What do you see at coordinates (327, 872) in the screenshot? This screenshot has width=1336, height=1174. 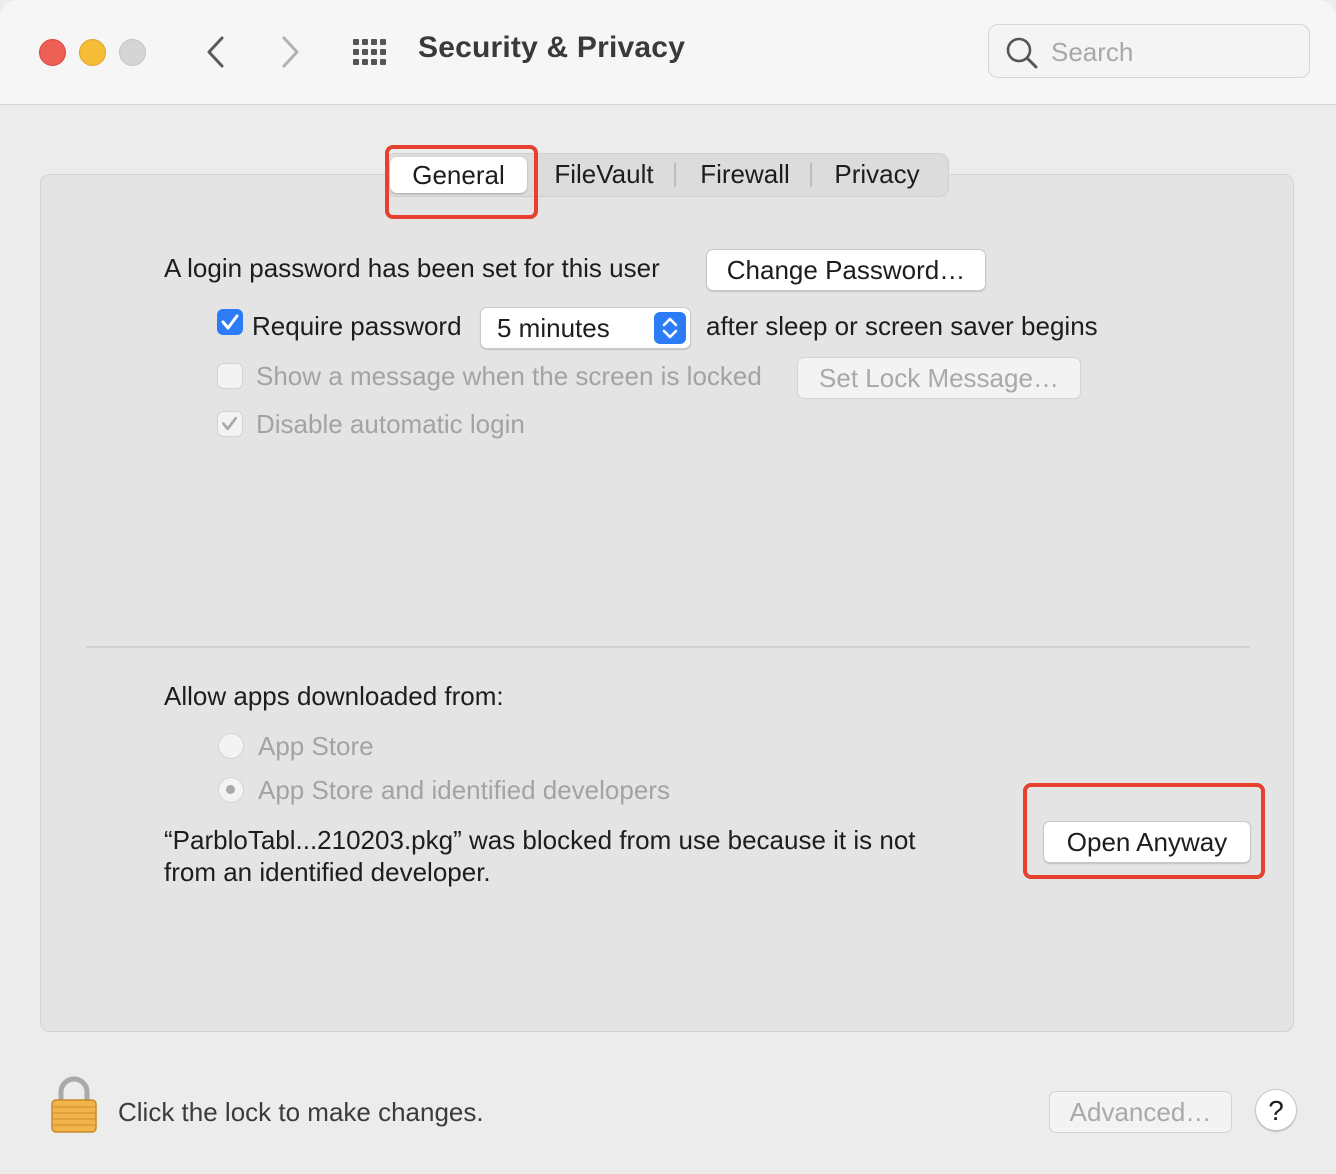 I see `blocked-message-line2: from an identified developer.` at bounding box center [327, 872].